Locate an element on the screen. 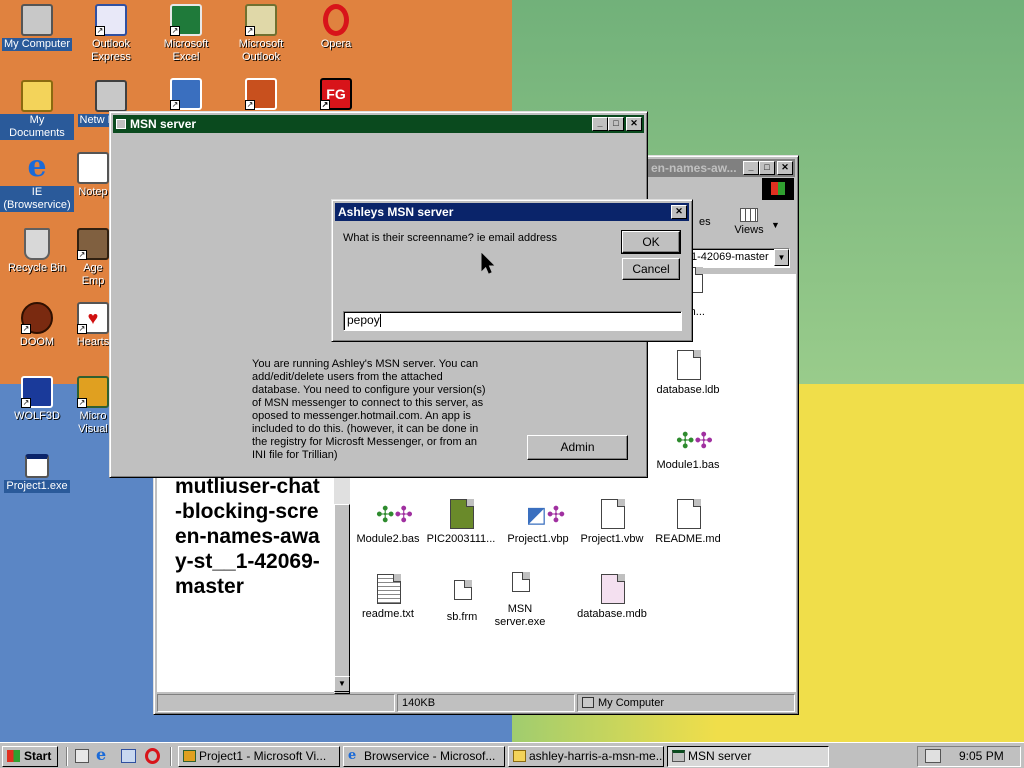  scheduler-icon is located at coordinates (933, 756).